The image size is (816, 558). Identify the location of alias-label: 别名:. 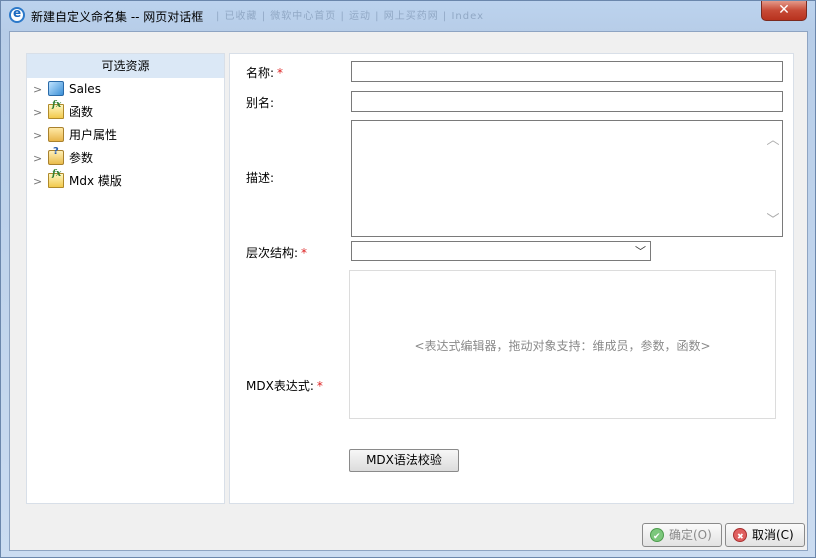
(260, 103).